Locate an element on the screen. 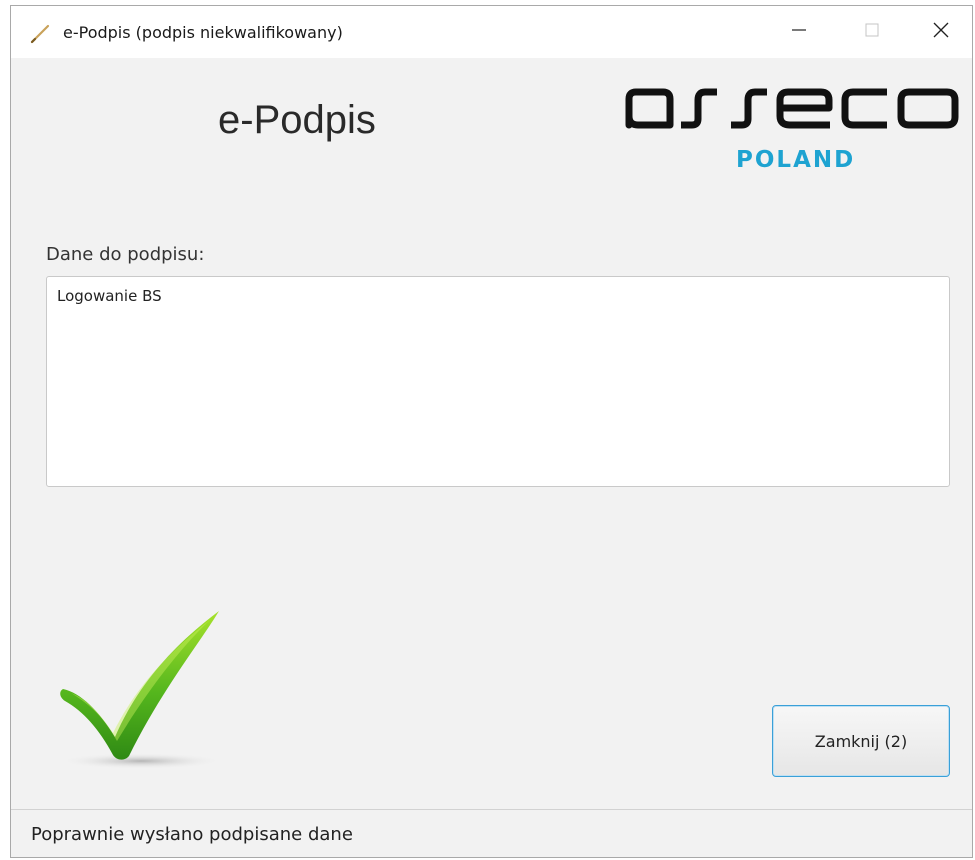  app-title: e-Podpis is located at coordinates (297, 120).